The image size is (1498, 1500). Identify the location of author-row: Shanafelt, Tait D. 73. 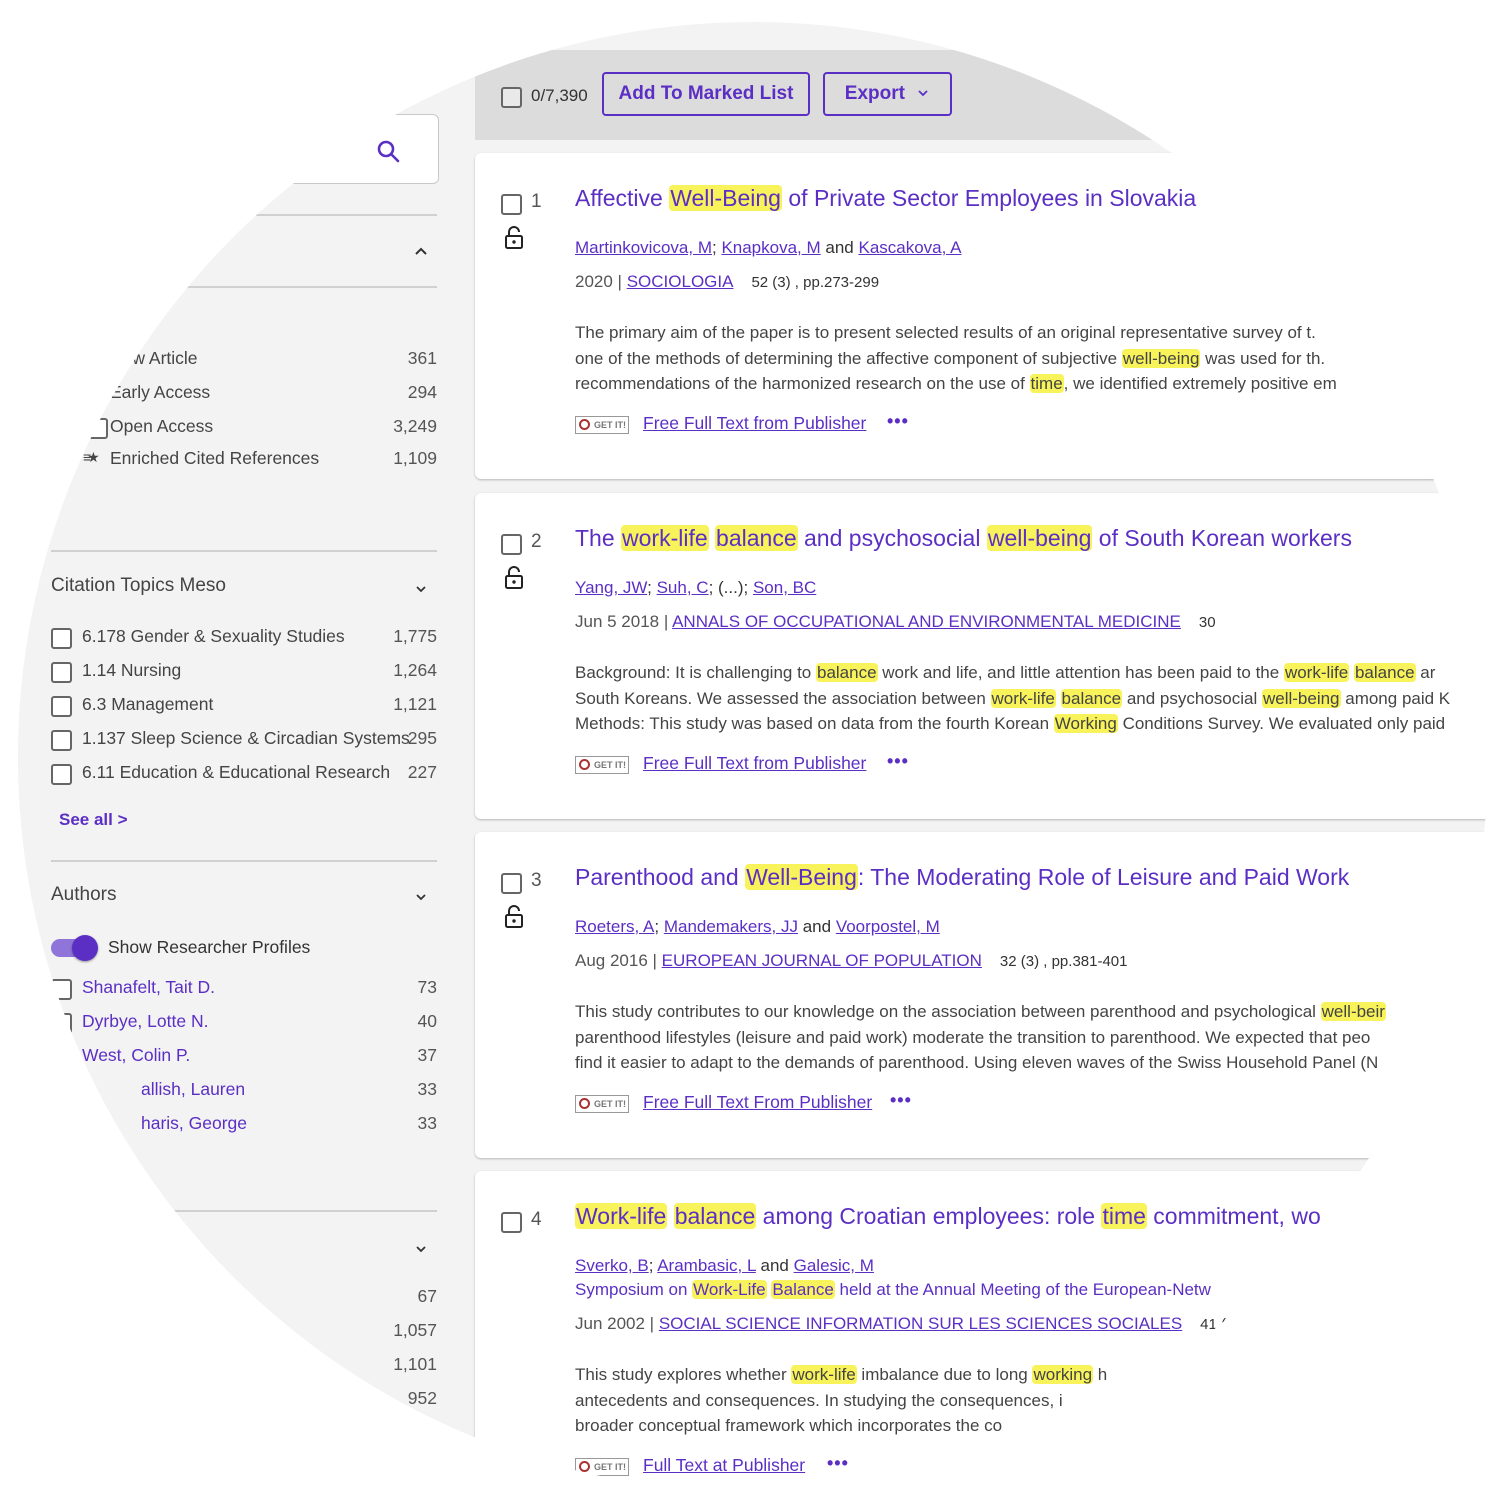
(244, 989).